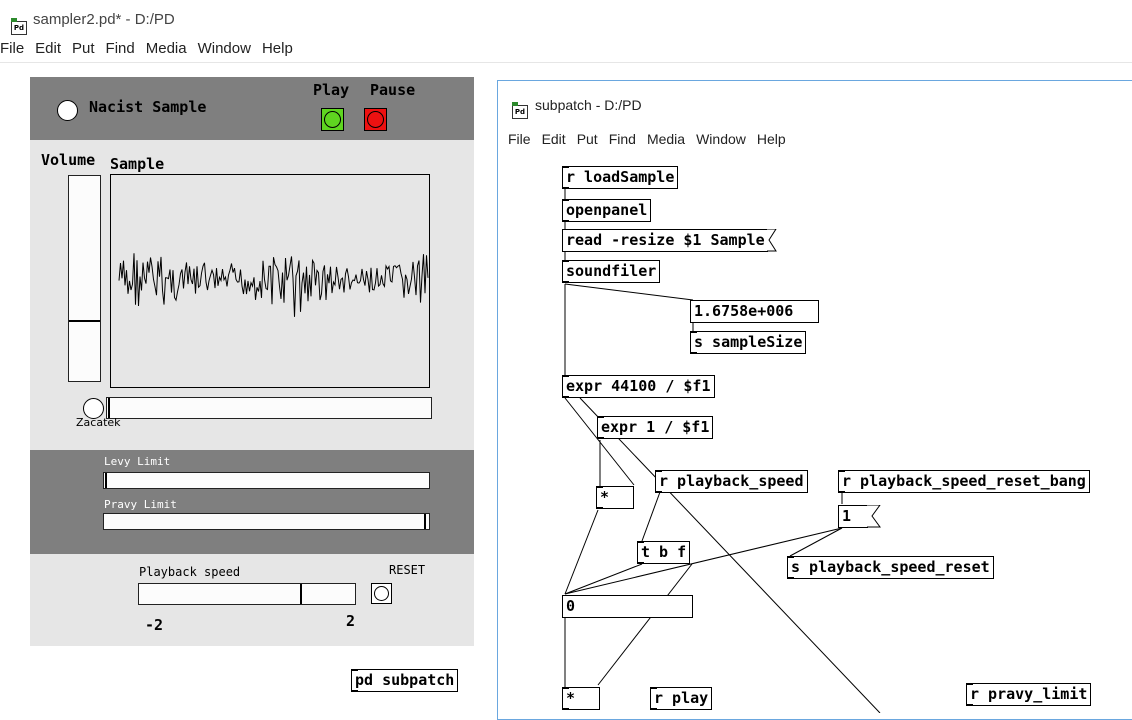 The image size is (1132, 720). Describe the element at coordinates (665, 240) in the screenshot. I see `msg-read-text: read -resize $1 Sample` at that location.